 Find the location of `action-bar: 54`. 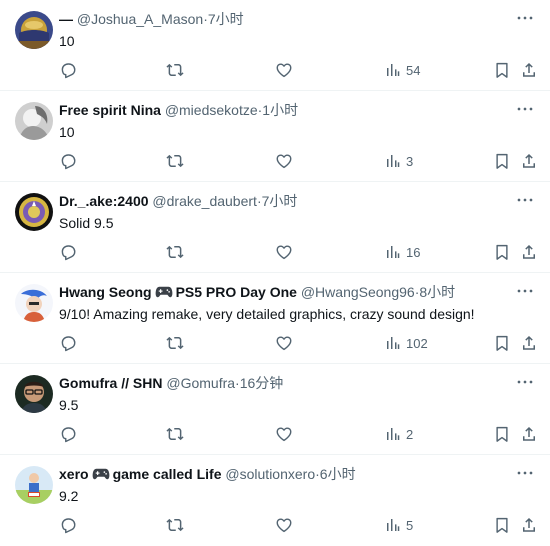

action-bar: 54 is located at coordinates (299, 70).